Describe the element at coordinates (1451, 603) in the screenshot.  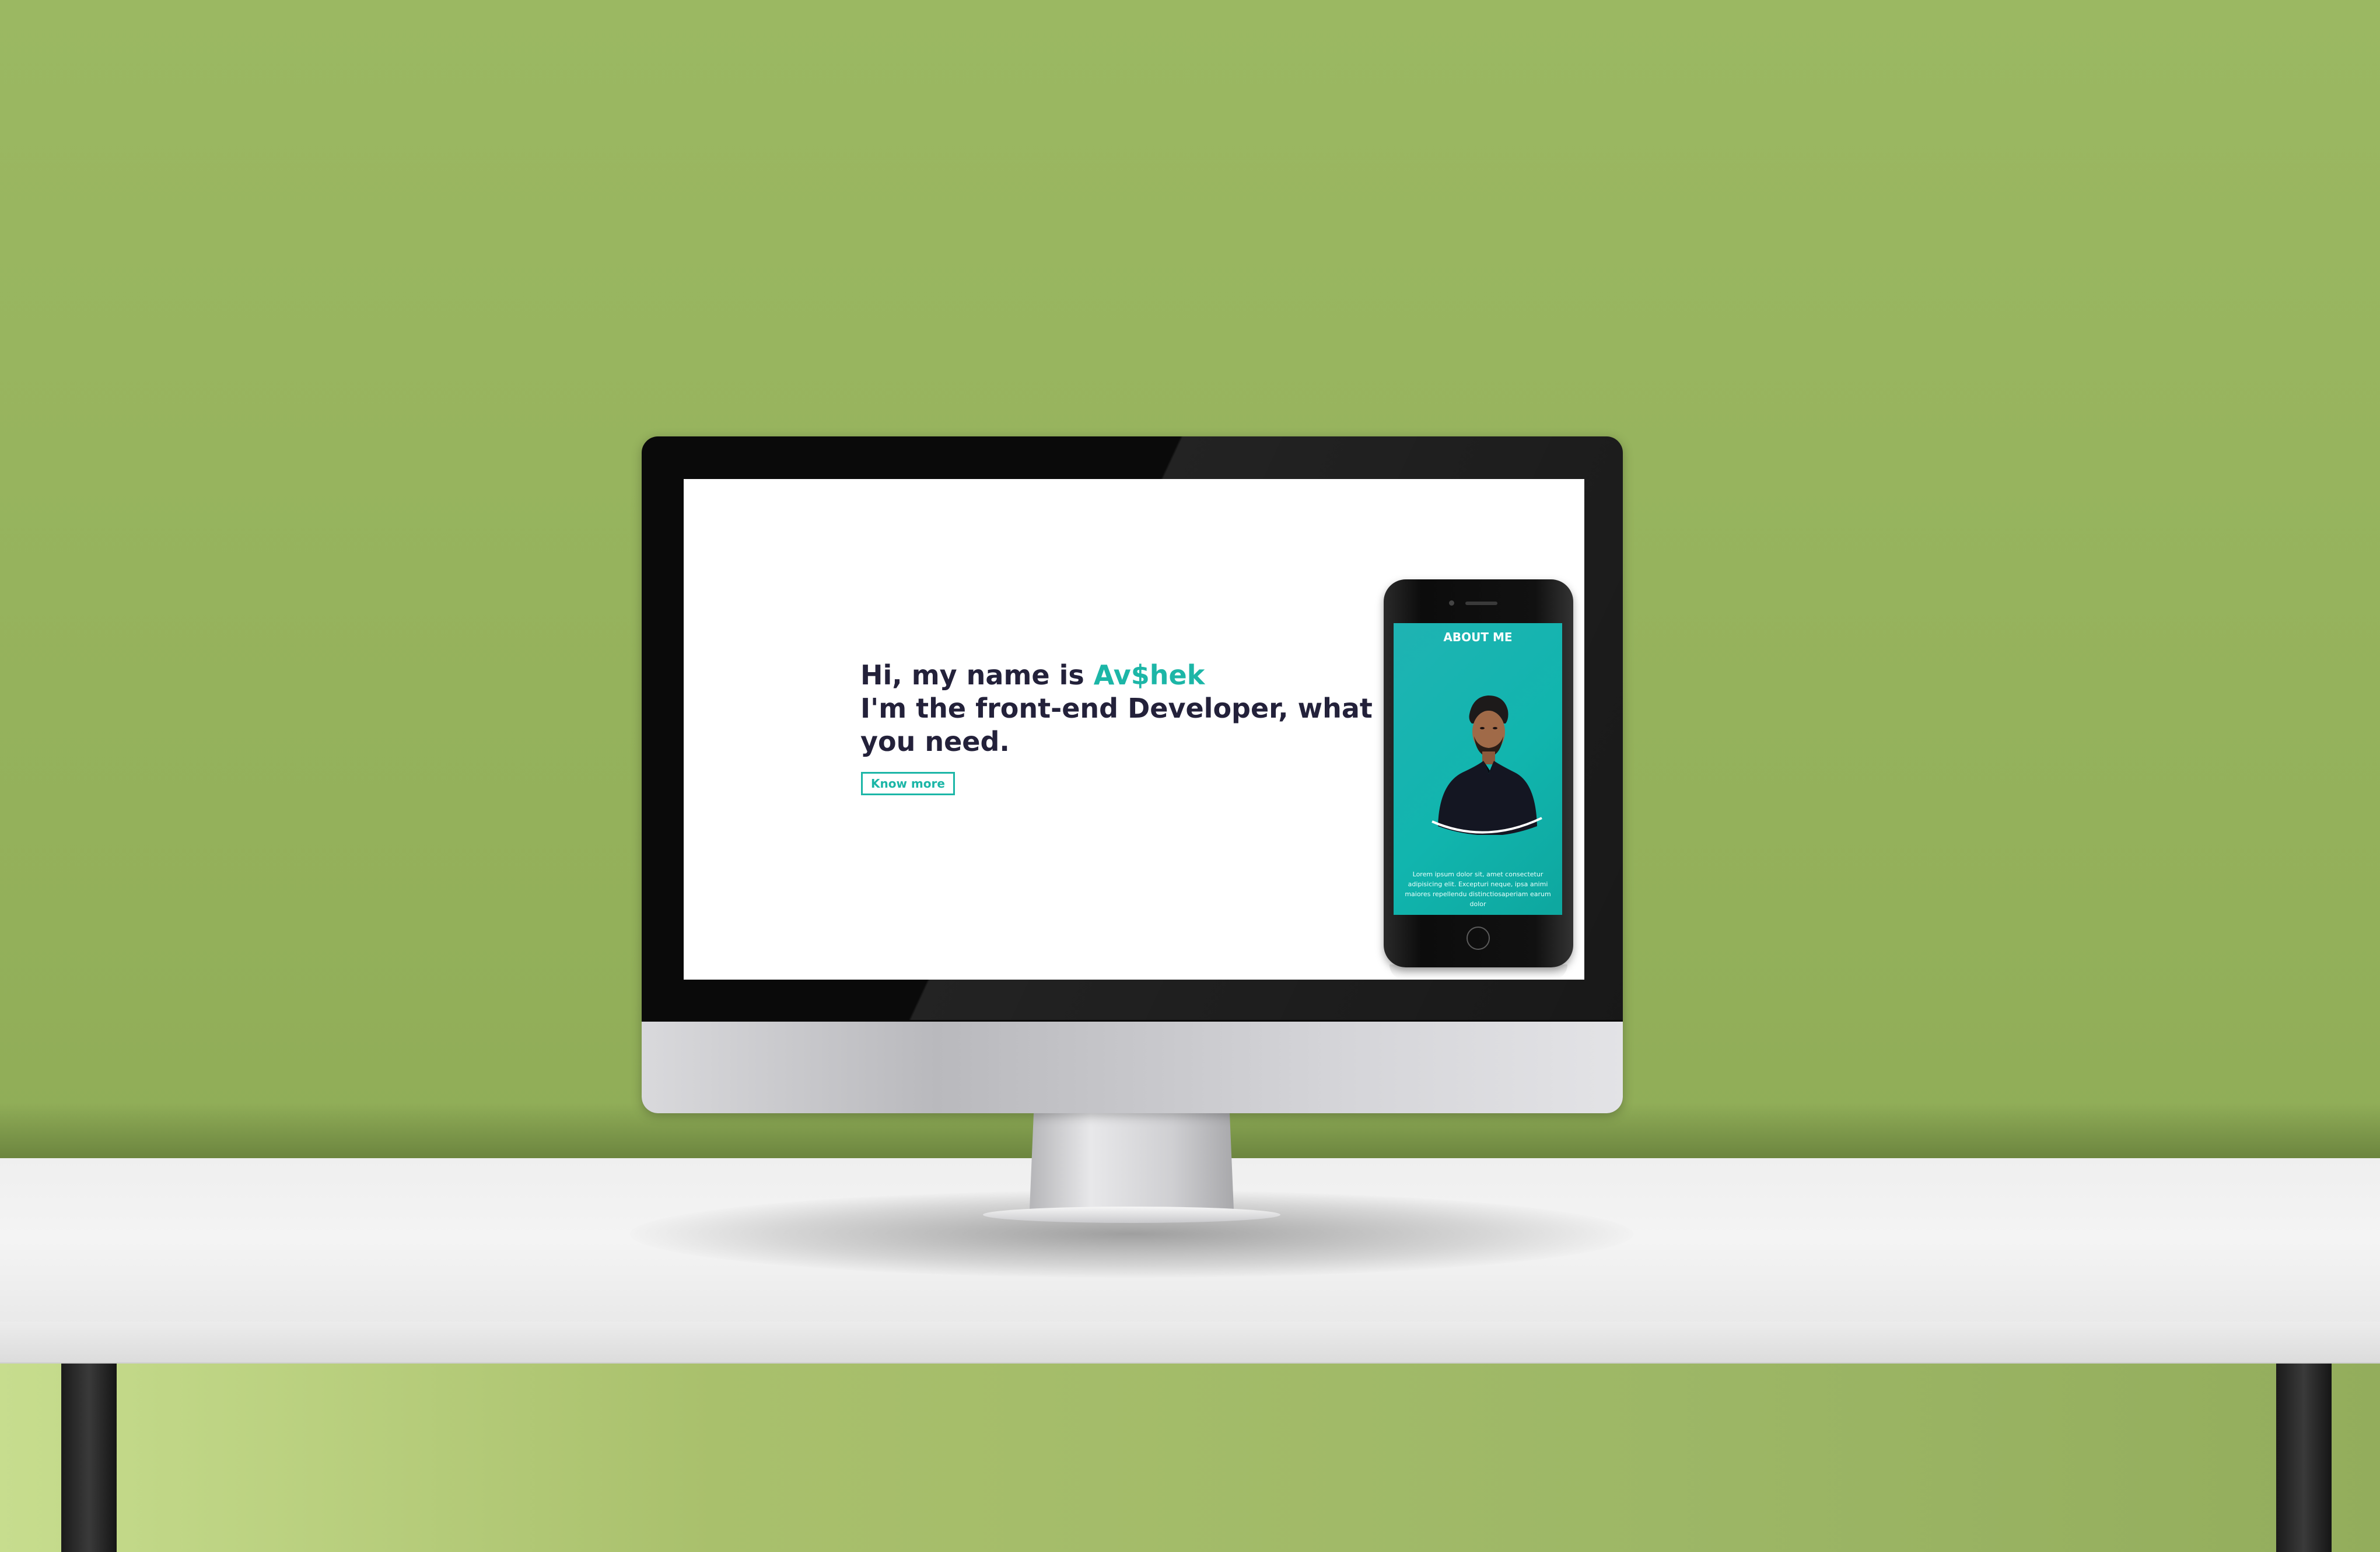
I see `phone-camera-icon` at that location.